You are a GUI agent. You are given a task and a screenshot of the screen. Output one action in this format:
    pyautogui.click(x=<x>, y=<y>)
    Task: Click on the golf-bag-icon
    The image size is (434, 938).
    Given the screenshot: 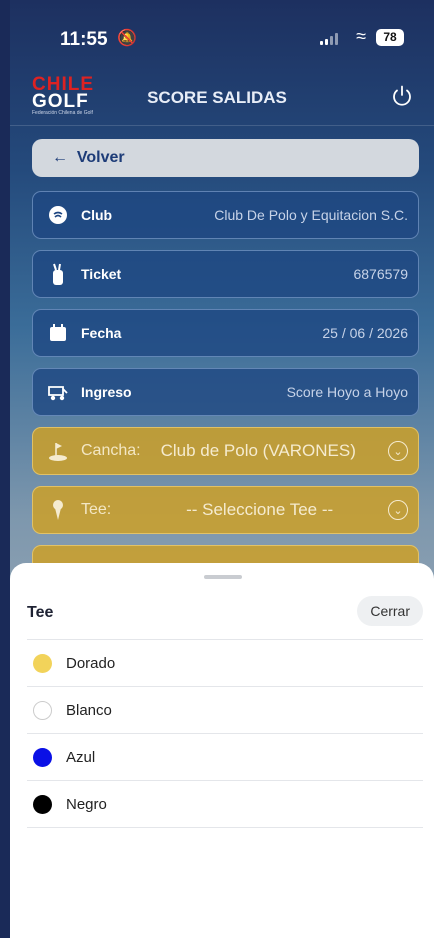 What is the action you would take?
    pyautogui.click(x=58, y=274)
    